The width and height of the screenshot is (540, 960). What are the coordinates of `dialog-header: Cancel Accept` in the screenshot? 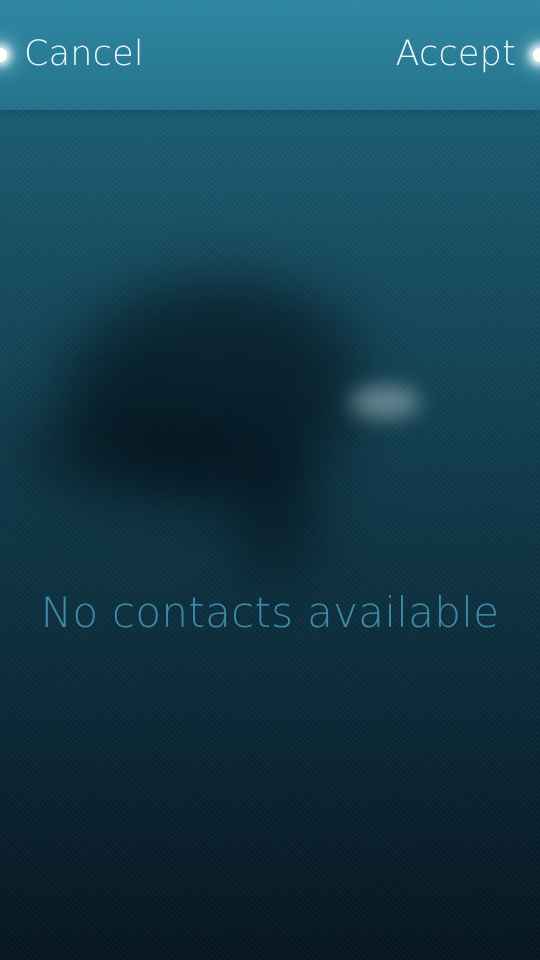 It's located at (270, 55).